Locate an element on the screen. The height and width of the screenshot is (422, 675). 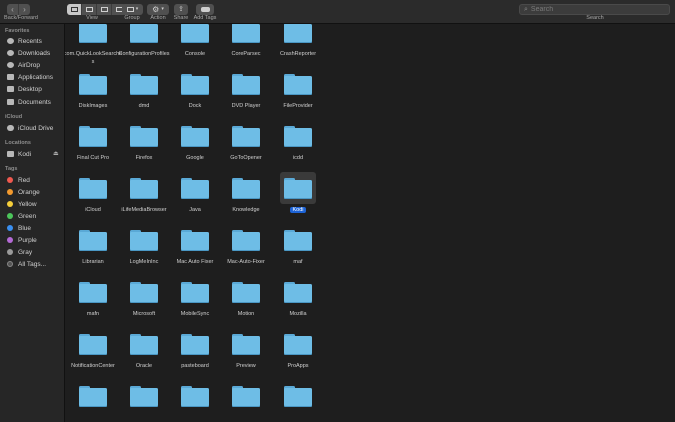
sidebar-item-tag-green: Green is located at coordinates (21, 216).